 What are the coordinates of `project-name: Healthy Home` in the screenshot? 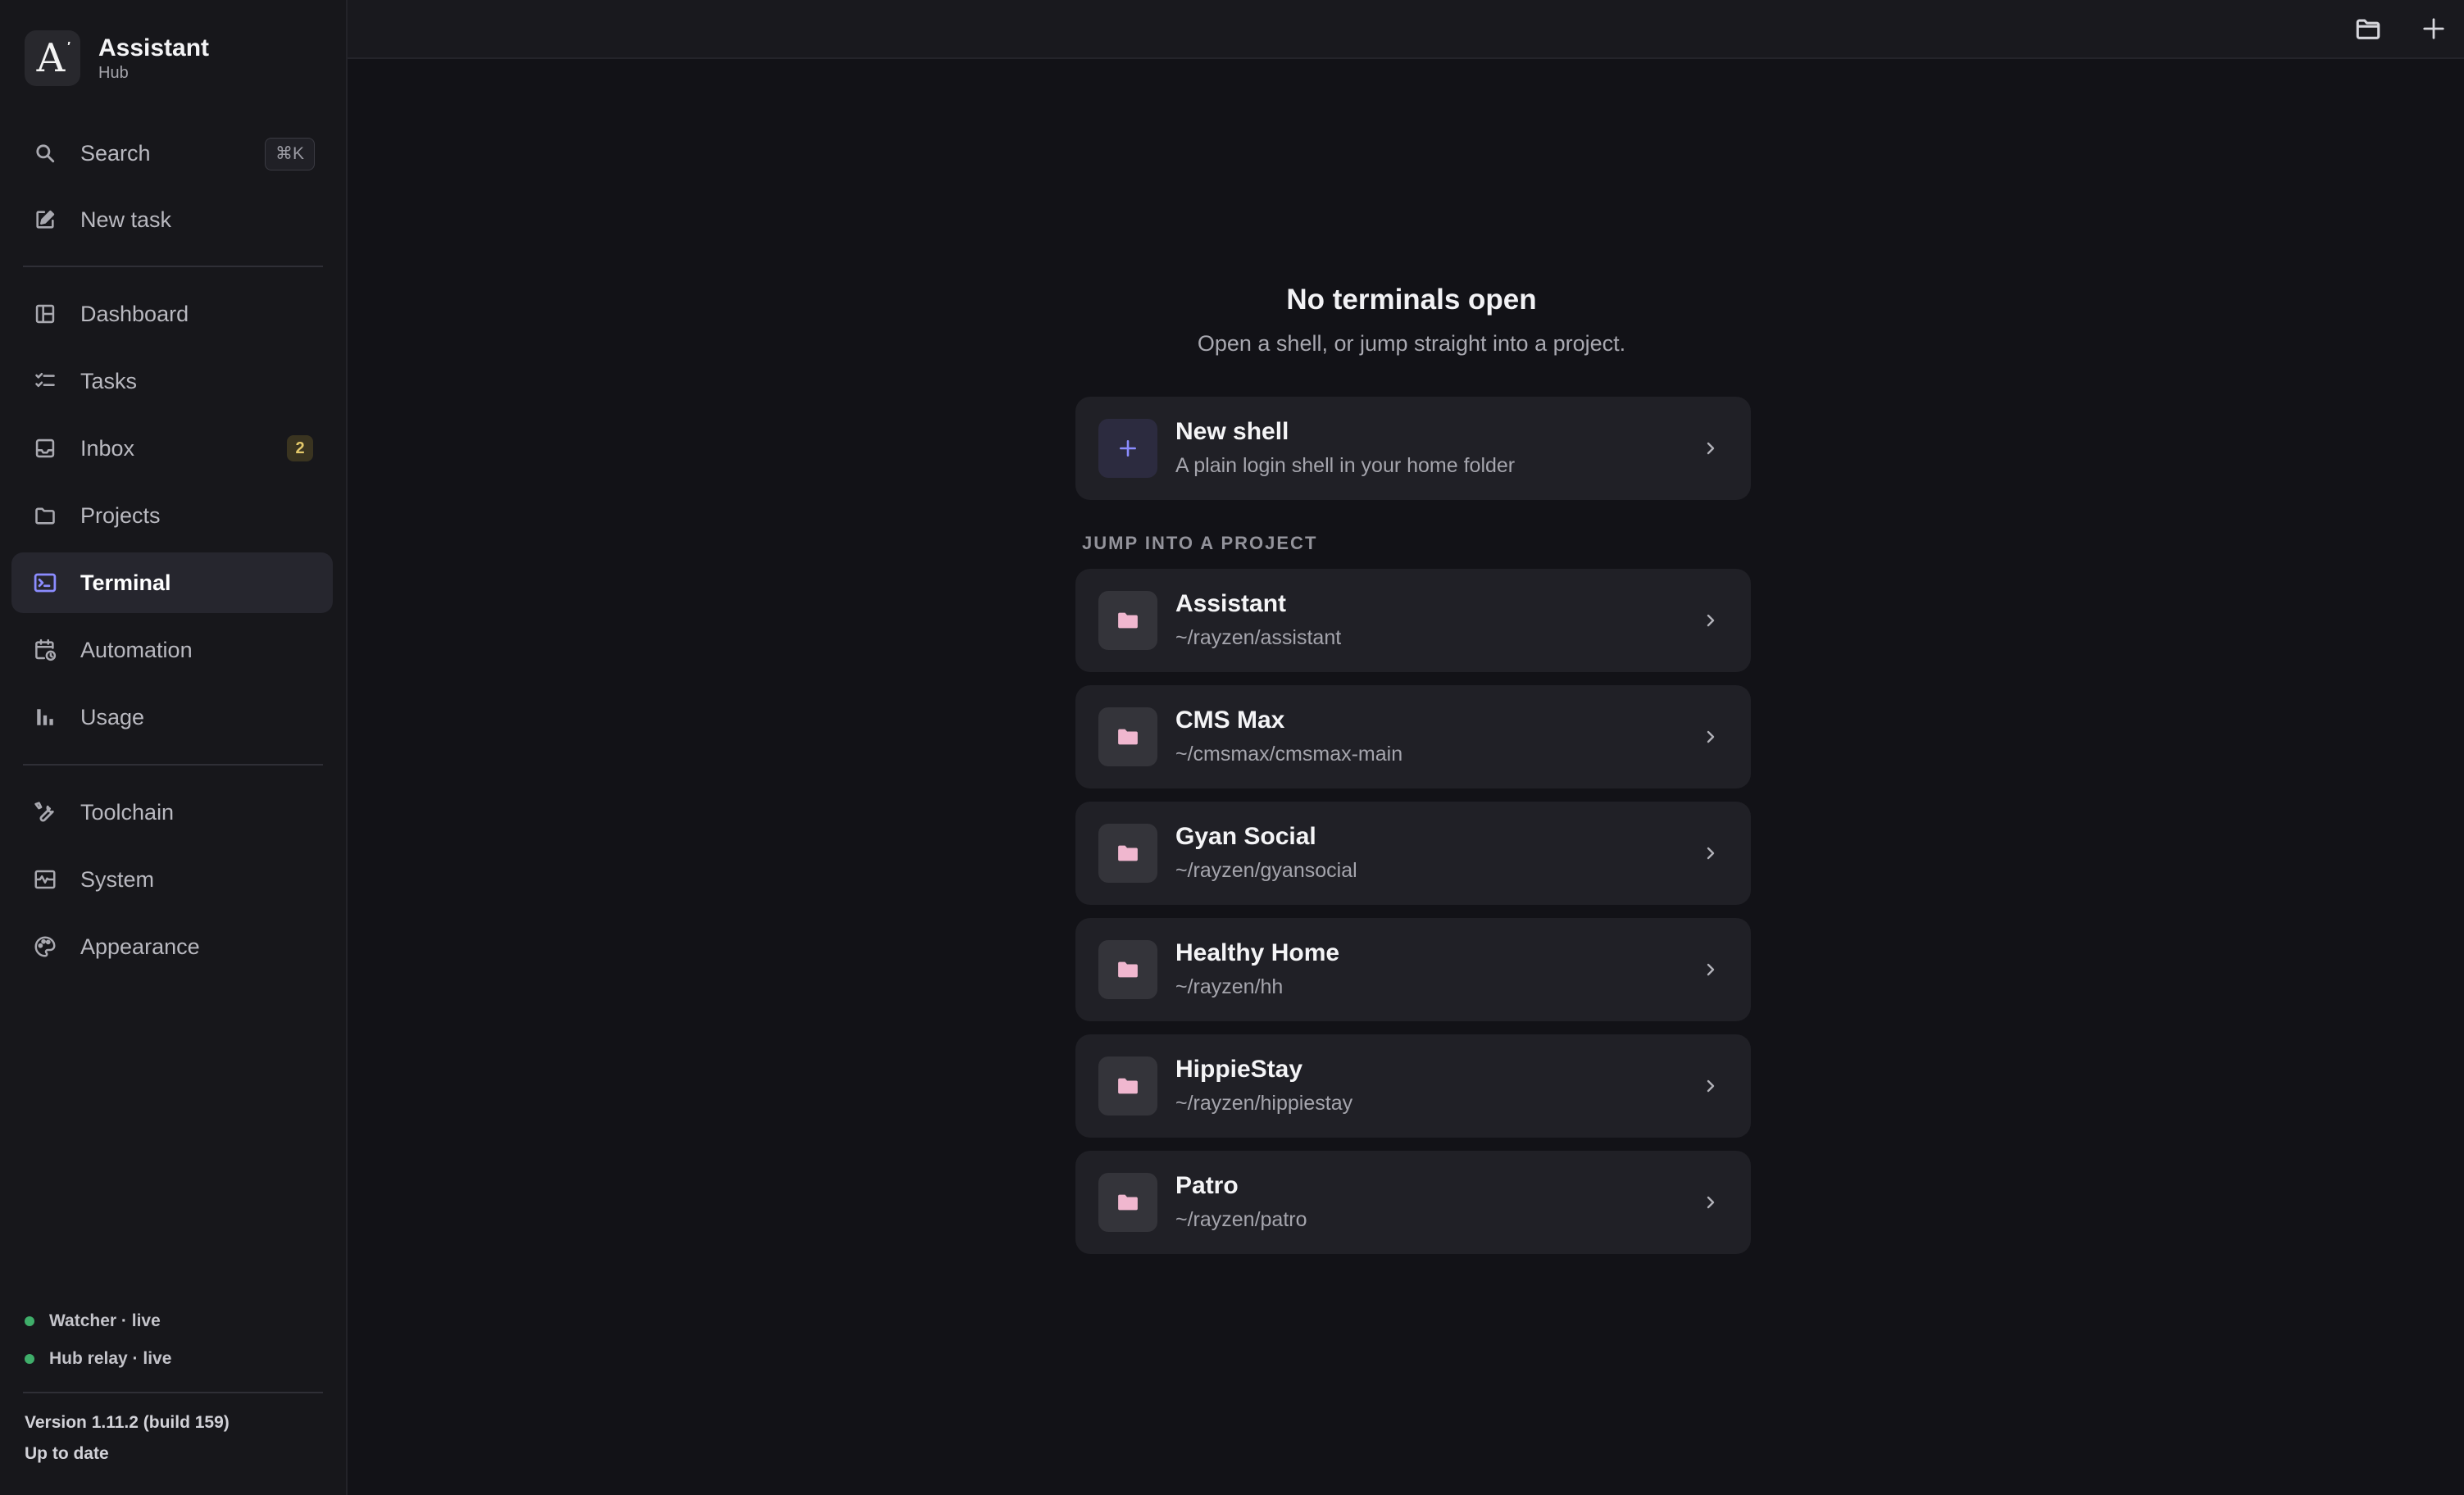 It's located at (1258, 952).